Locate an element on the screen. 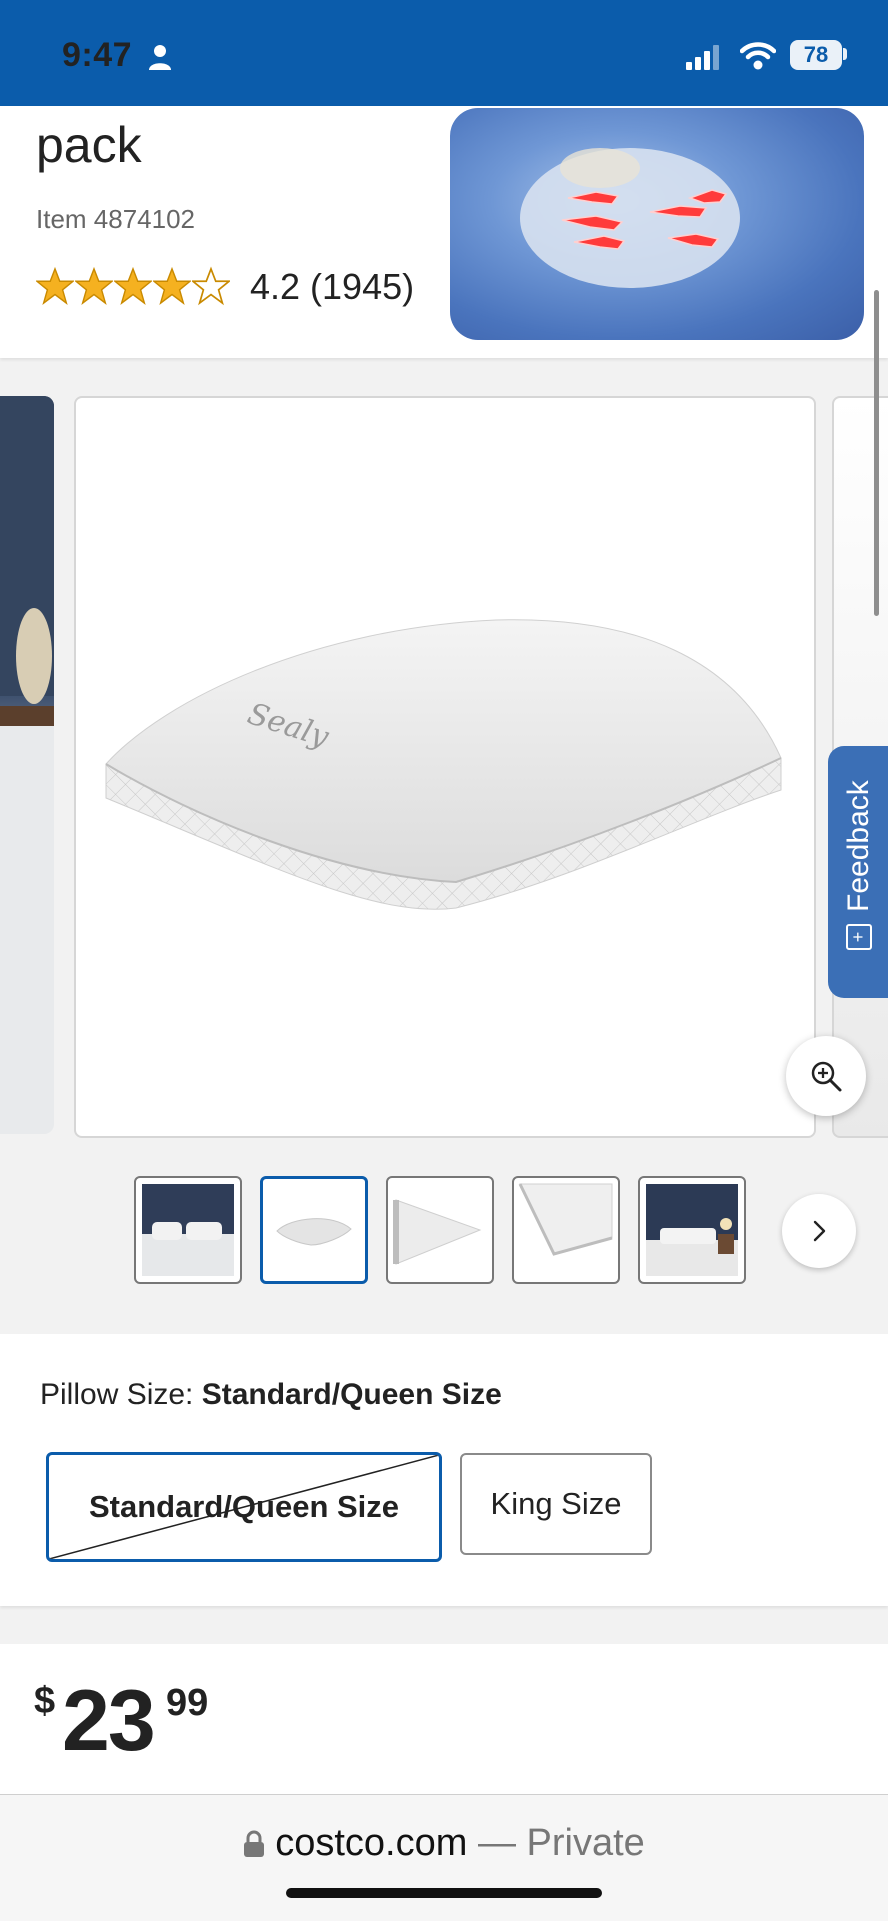  thumbnail-strip is located at coordinates (440, 1230).